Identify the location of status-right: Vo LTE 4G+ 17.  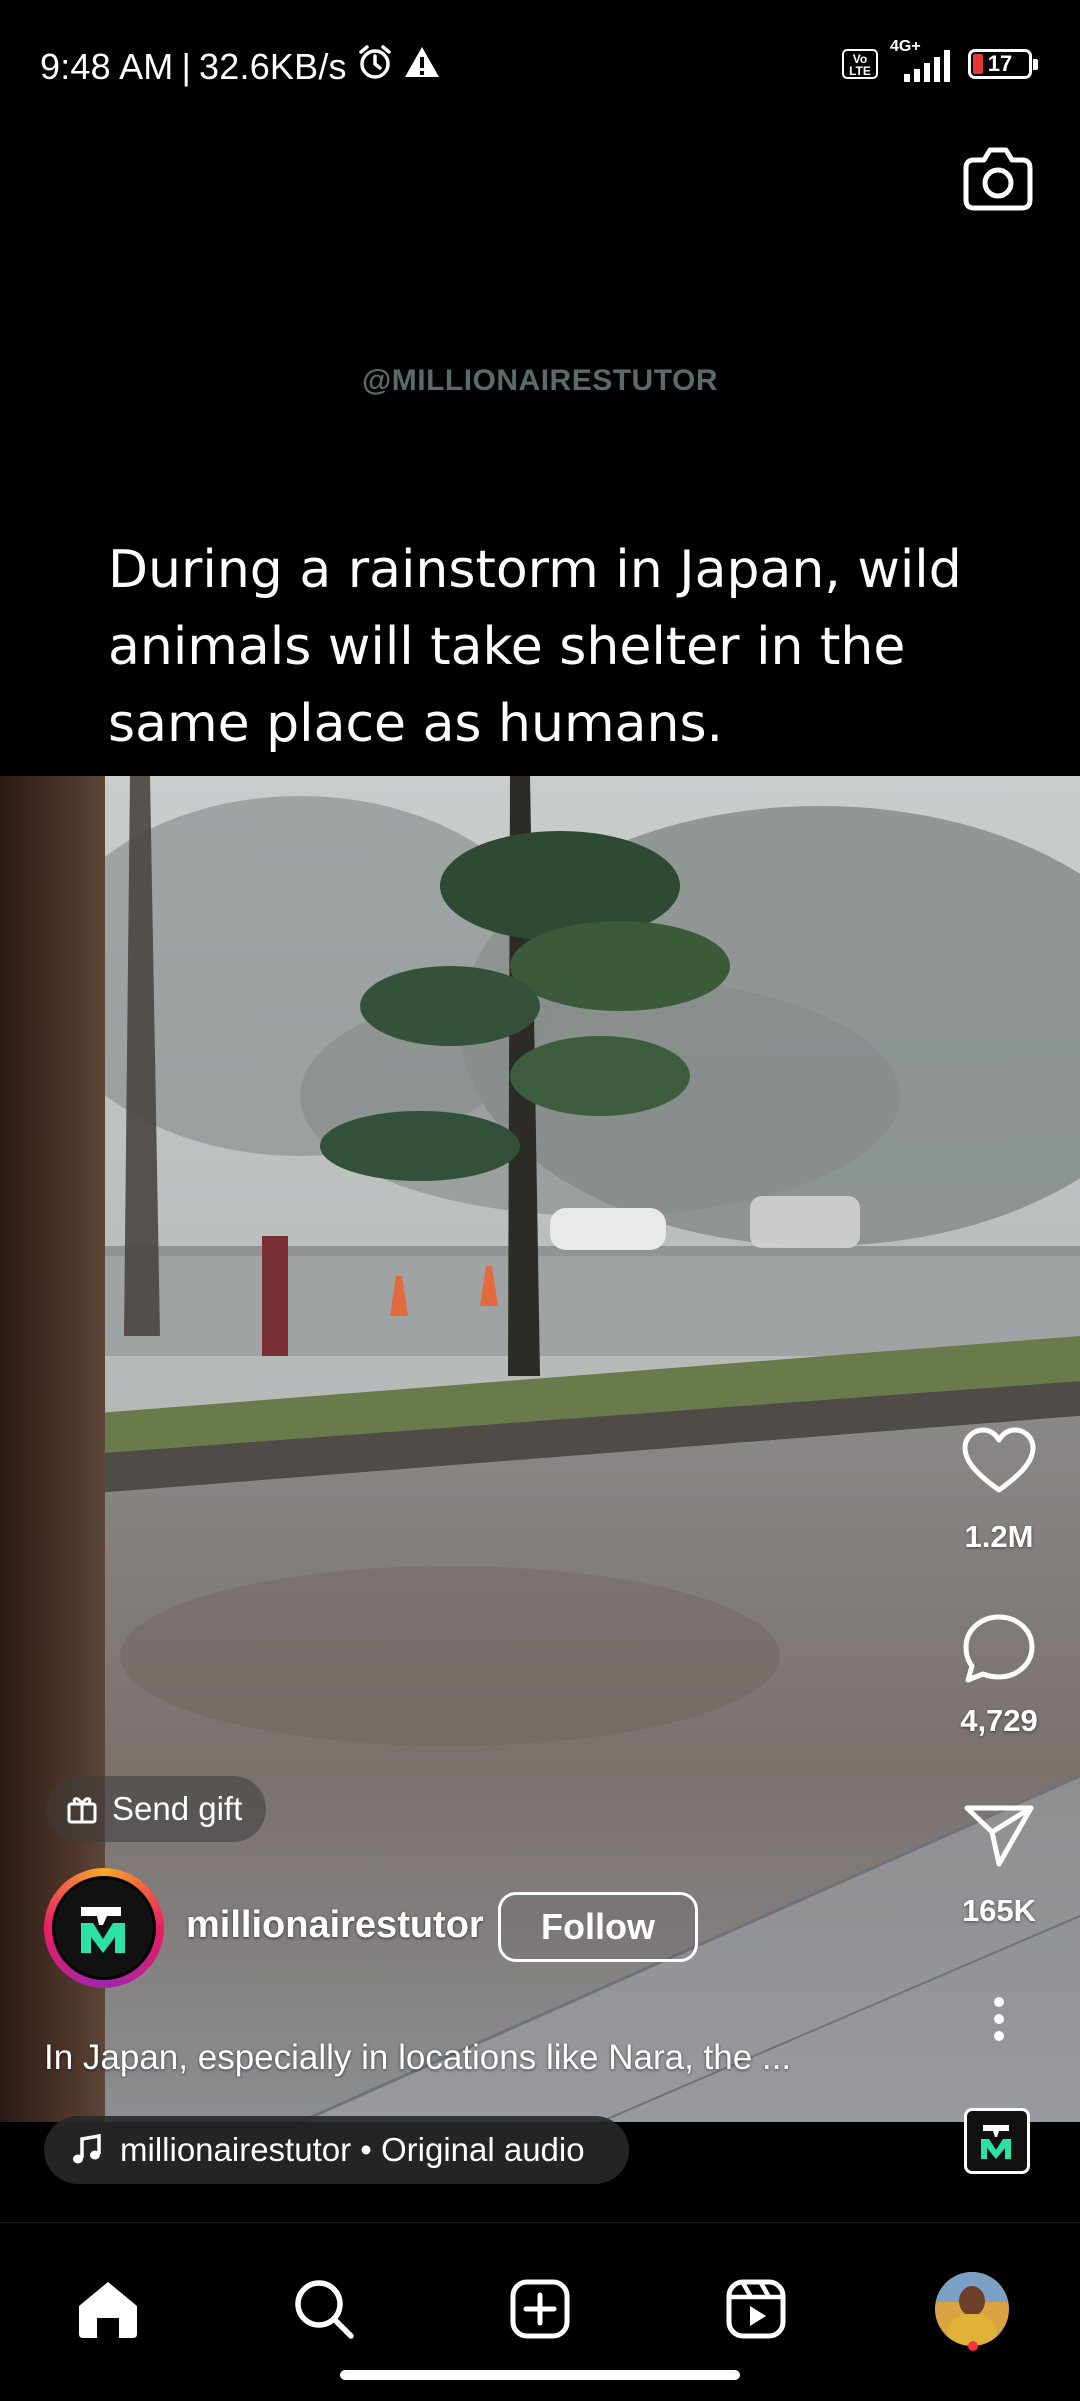
(940, 61).